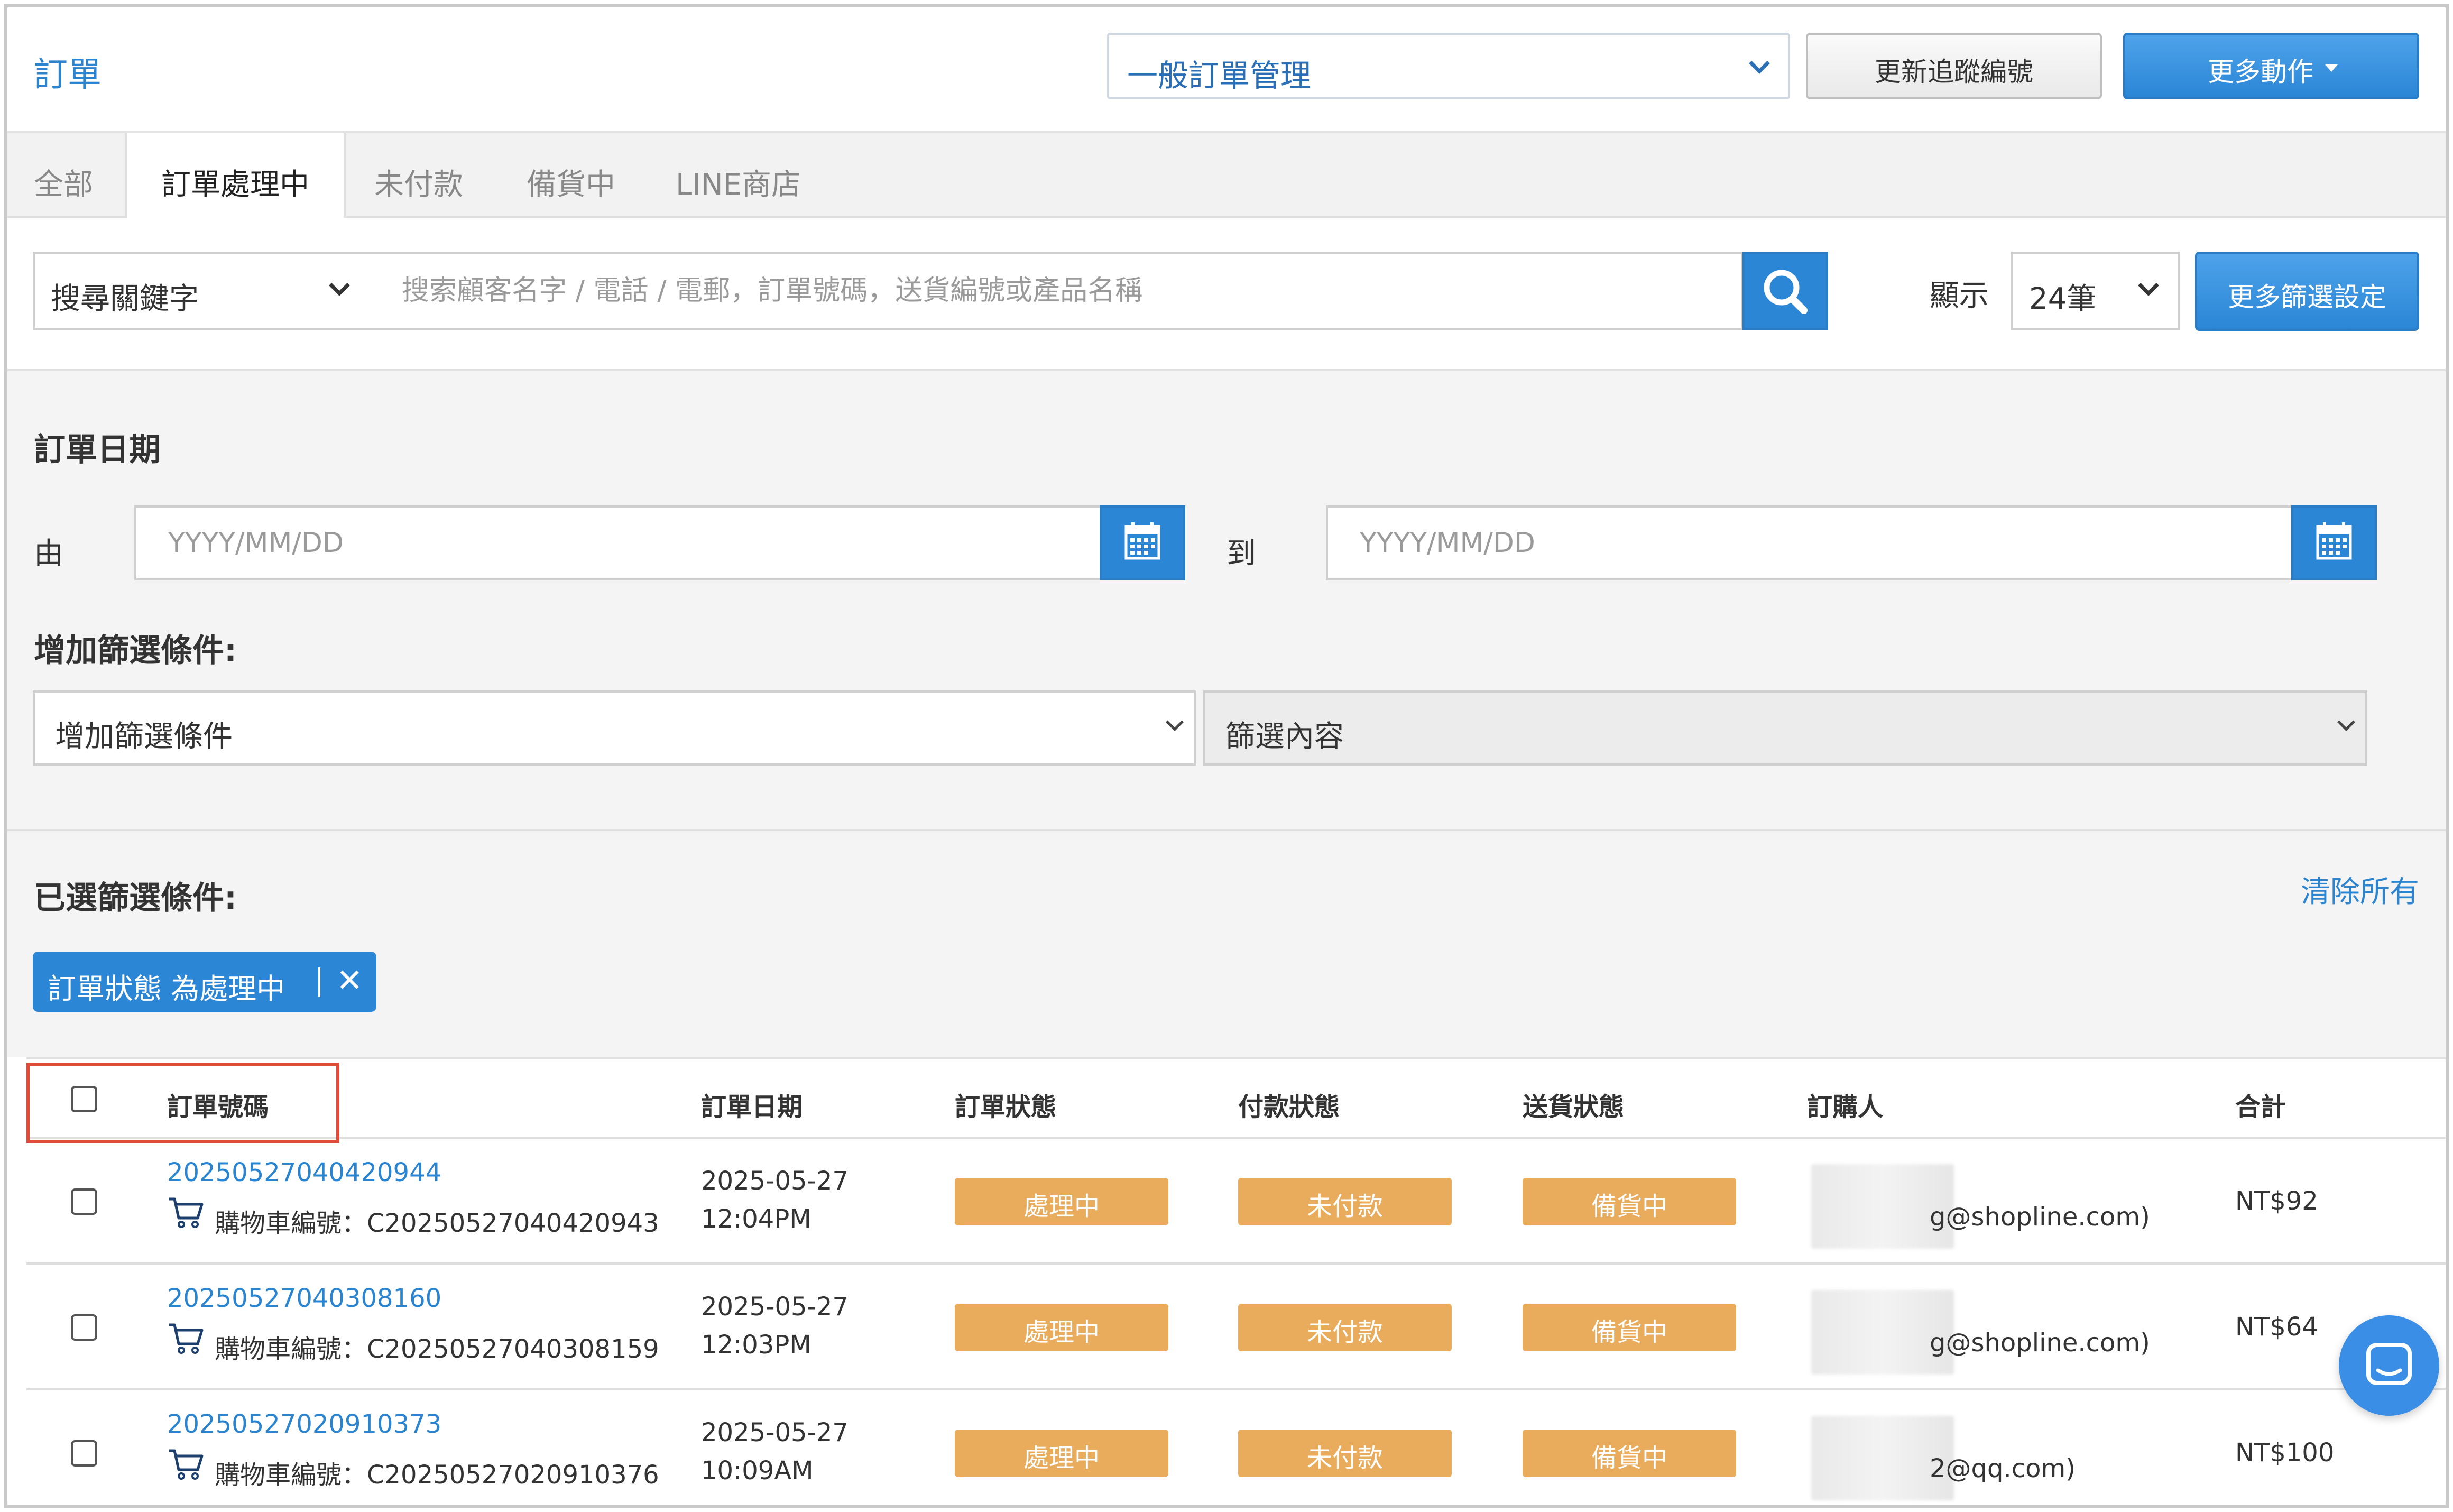 The image size is (2453, 1512). I want to click on page-header: 訂單 一般訂單管理 更新追蹤編號 更多動作, so click(1226, 70).